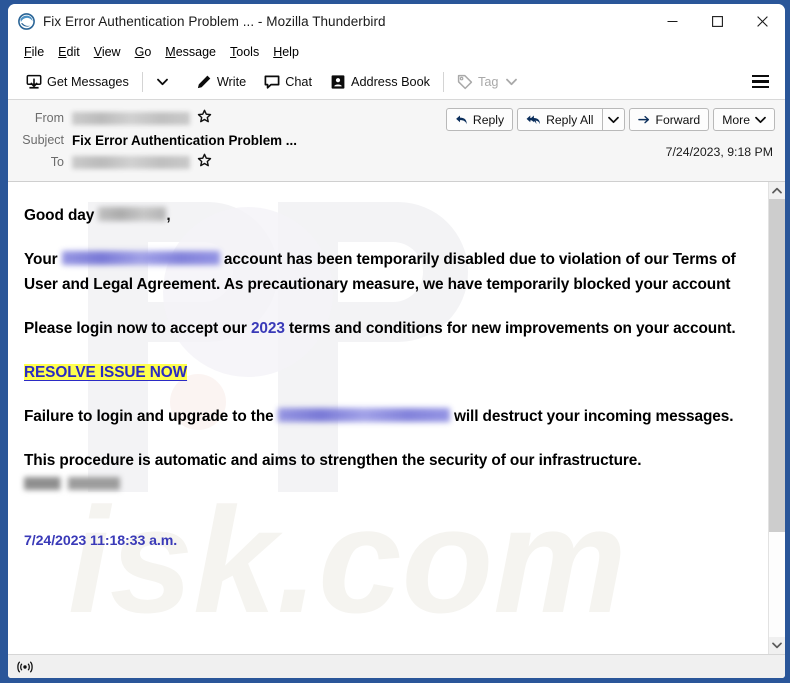 This screenshot has height=683, width=790. Describe the element at coordinates (465, 82) in the screenshot. I see `tag-icon` at that location.